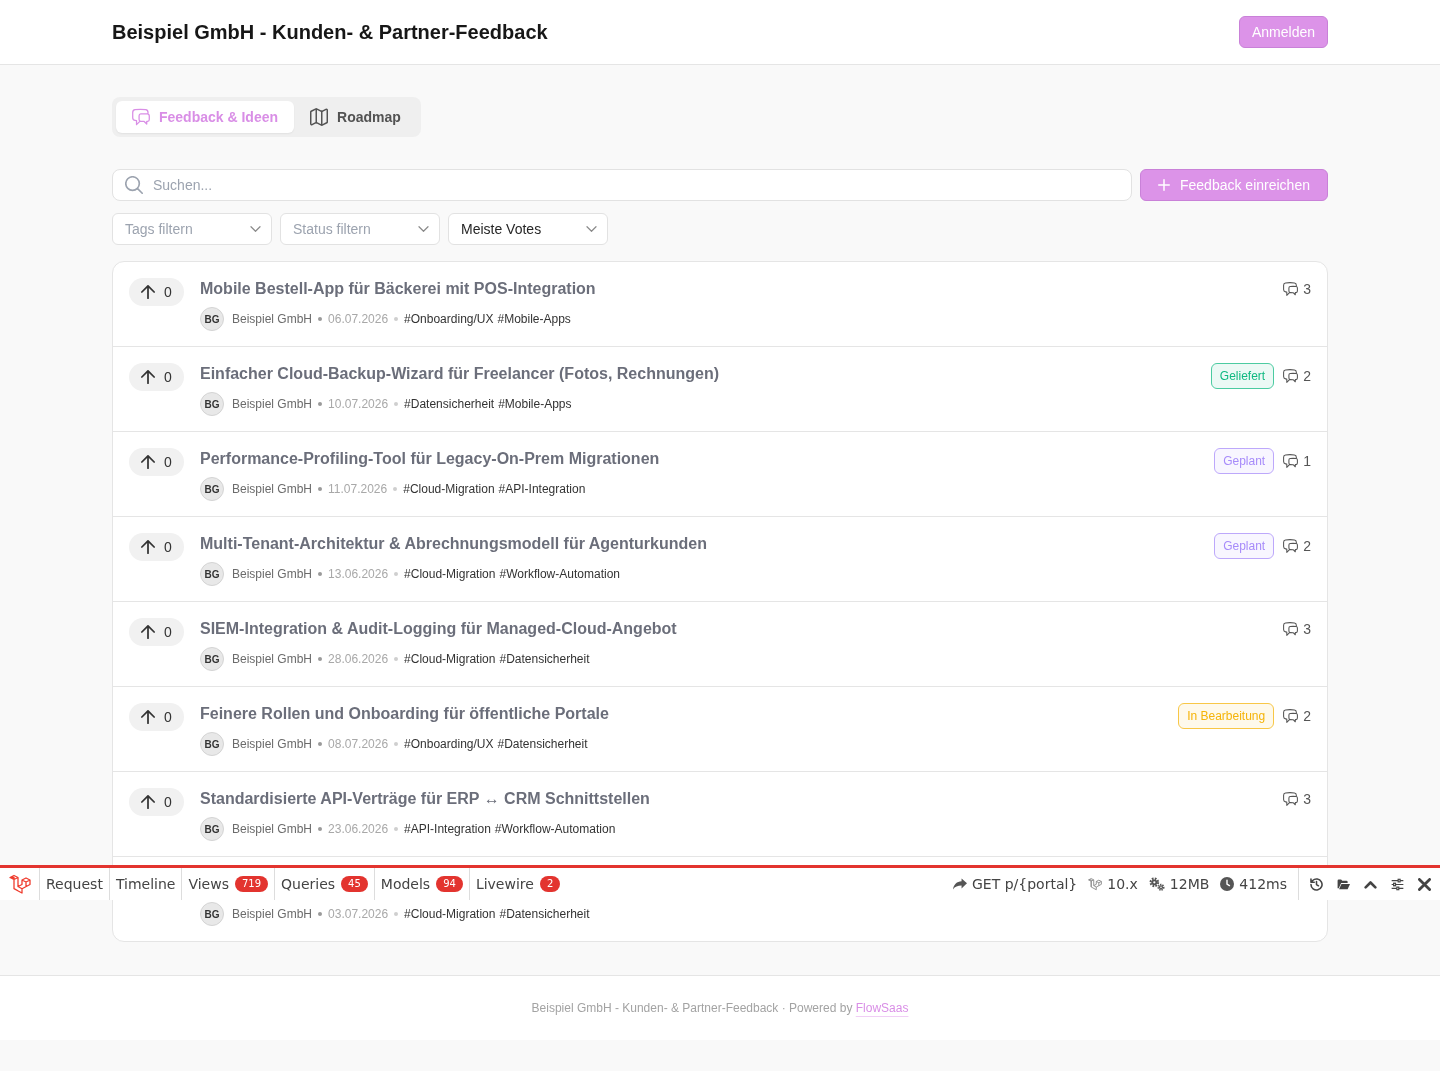 The image size is (1440, 1071). Describe the element at coordinates (425, 799) in the screenshot. I see `feedback-title: Standardisierte API-Verträge für ERP ↔ CRM Schnittstellen` at that location.